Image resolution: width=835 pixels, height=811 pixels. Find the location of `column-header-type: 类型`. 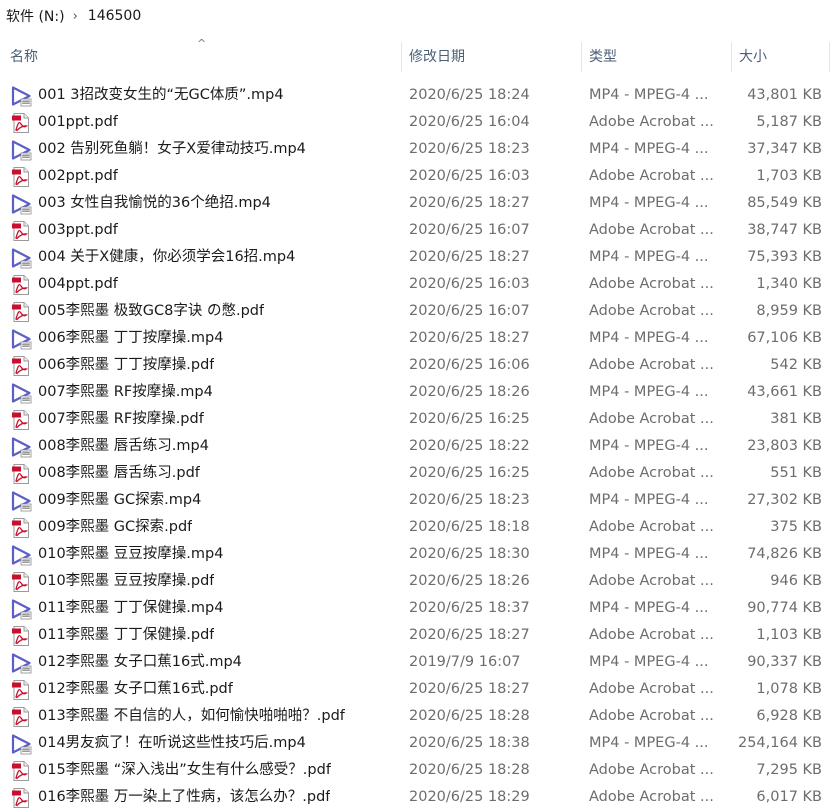

column-header-type: 类型 is located at coordinates (659, 57).